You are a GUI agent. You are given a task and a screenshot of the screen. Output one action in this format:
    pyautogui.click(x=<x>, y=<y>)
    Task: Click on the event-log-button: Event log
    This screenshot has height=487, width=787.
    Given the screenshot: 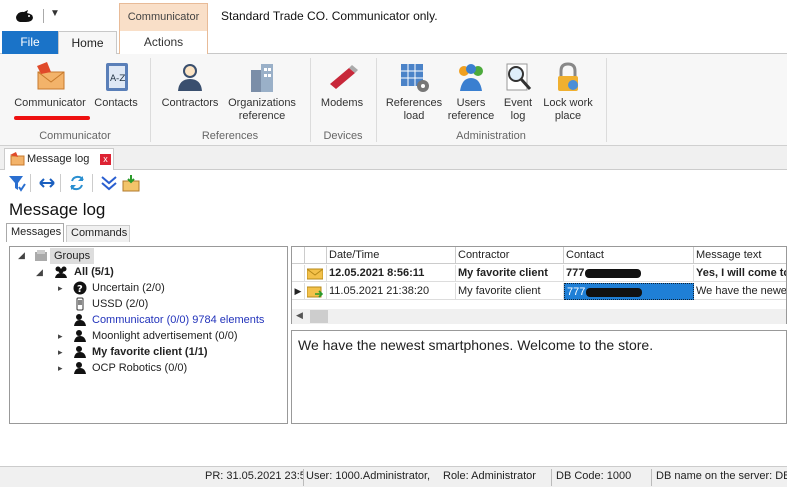 What is the action you would take?
    pyautogui.click(x=518, y=91)
    